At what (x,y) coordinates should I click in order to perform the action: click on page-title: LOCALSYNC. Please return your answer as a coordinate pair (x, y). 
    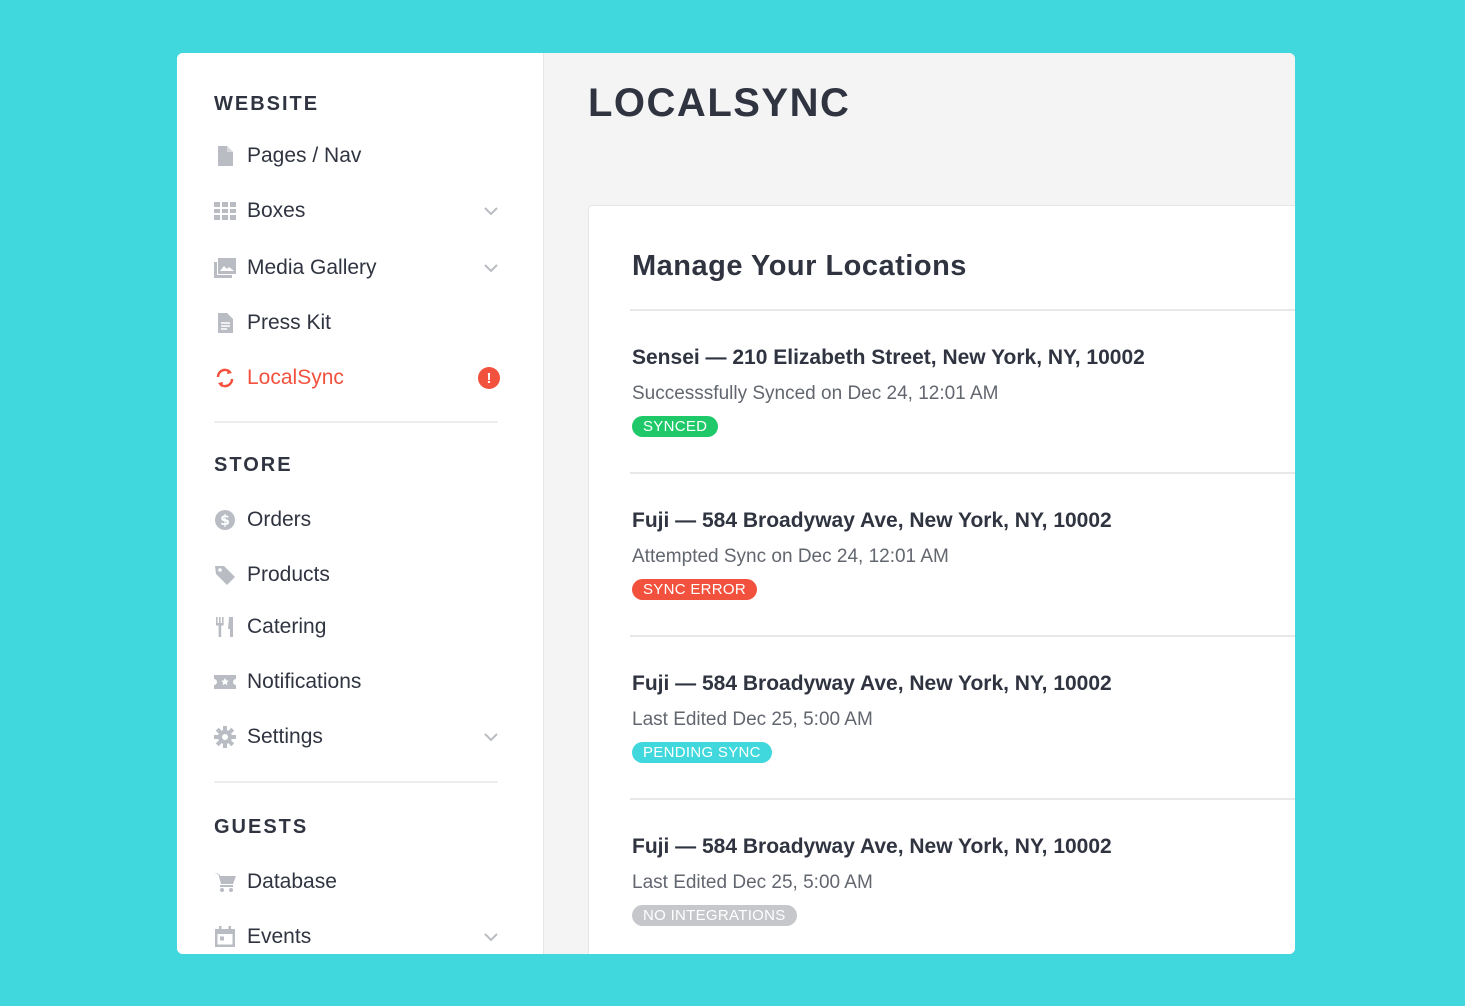
    Looking at the image, I should click on (719, 103).